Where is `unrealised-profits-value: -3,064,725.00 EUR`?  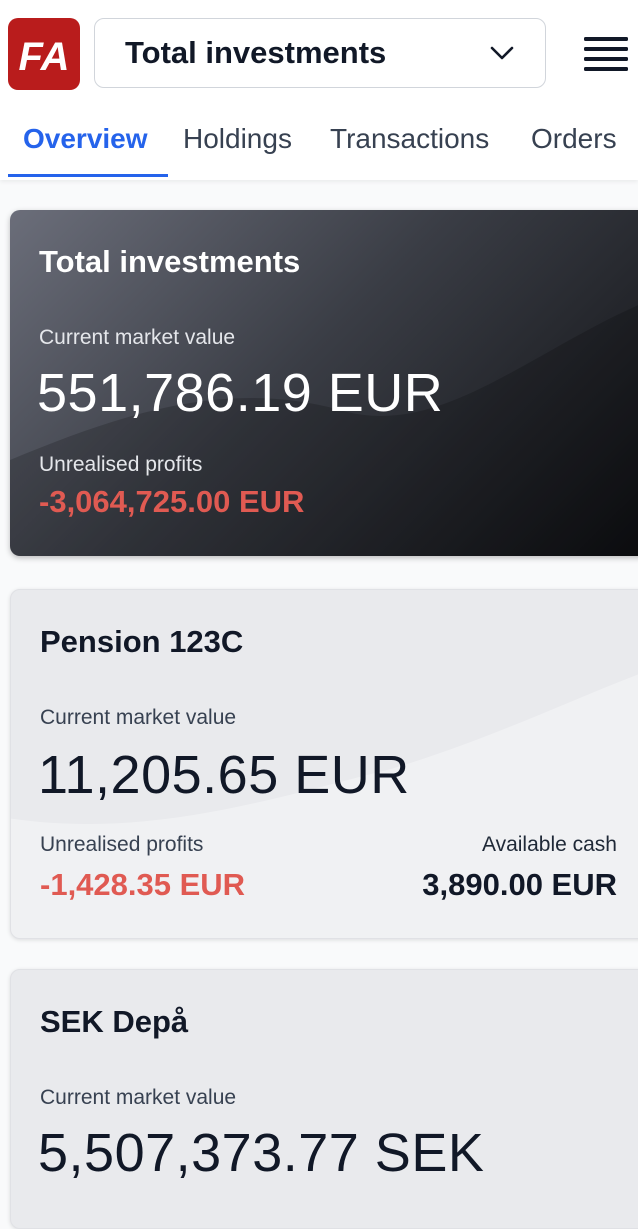 unrealised-profits-value: -3,064,725.00 EUR is located at coordinates (172, 501).